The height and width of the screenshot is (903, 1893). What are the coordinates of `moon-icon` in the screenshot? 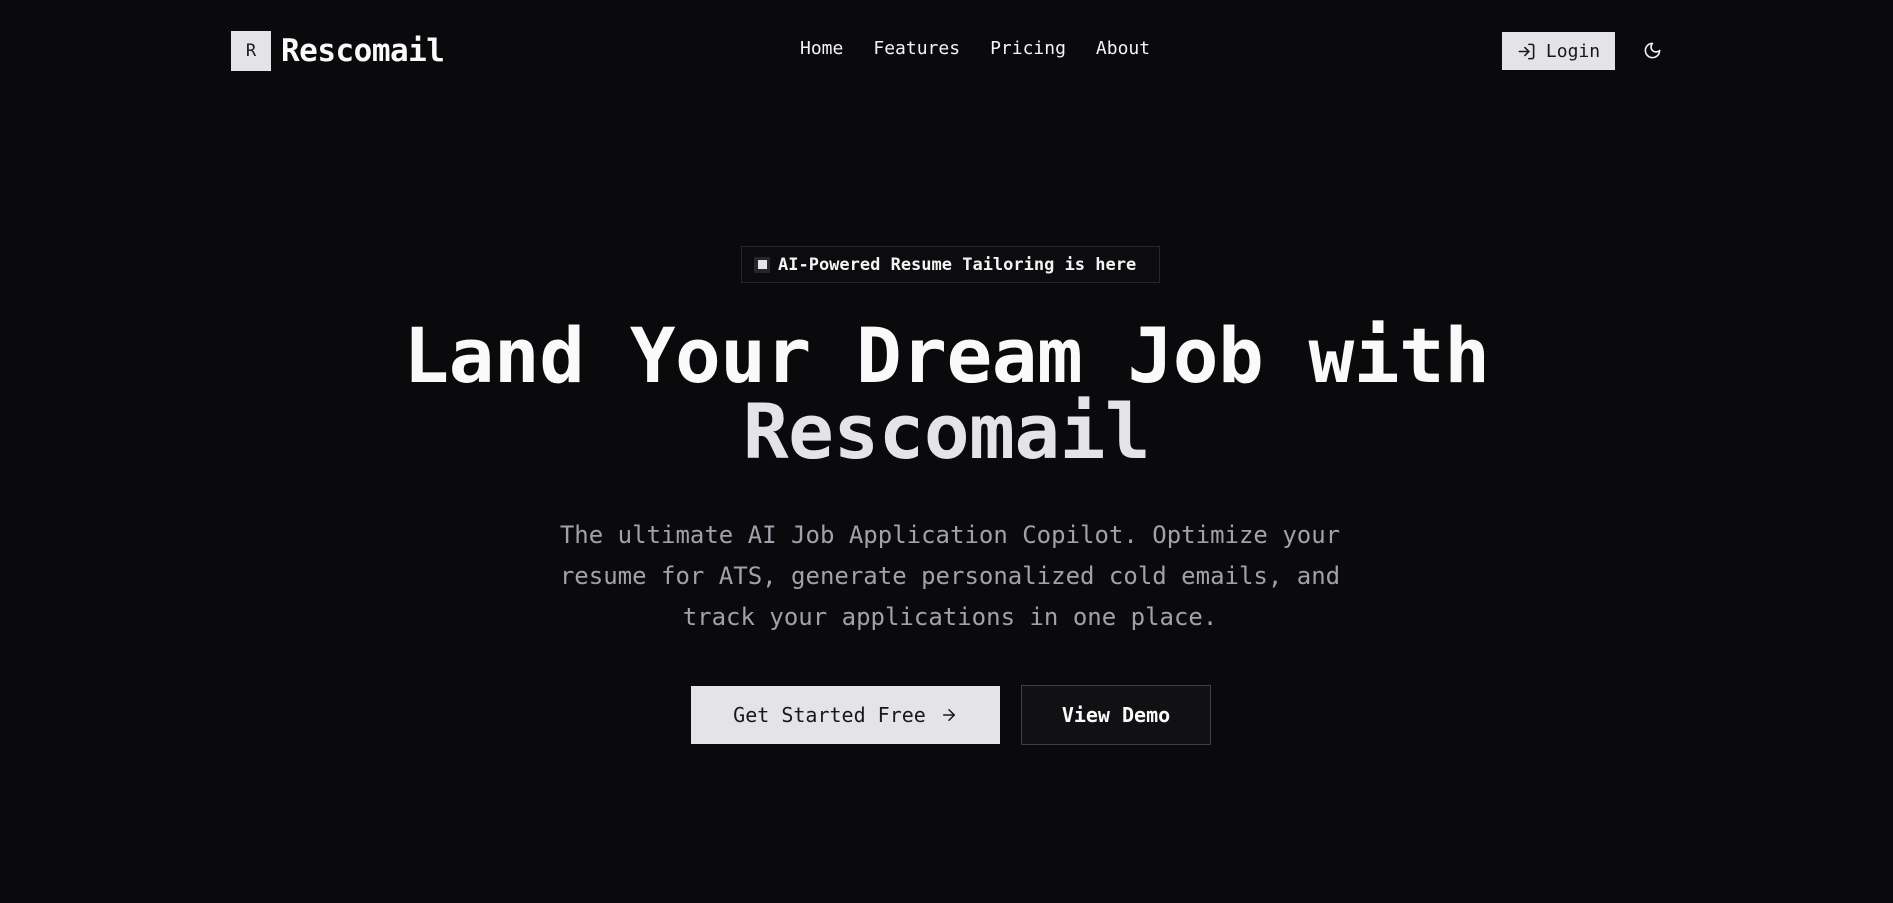 It's located at (1652, 50).